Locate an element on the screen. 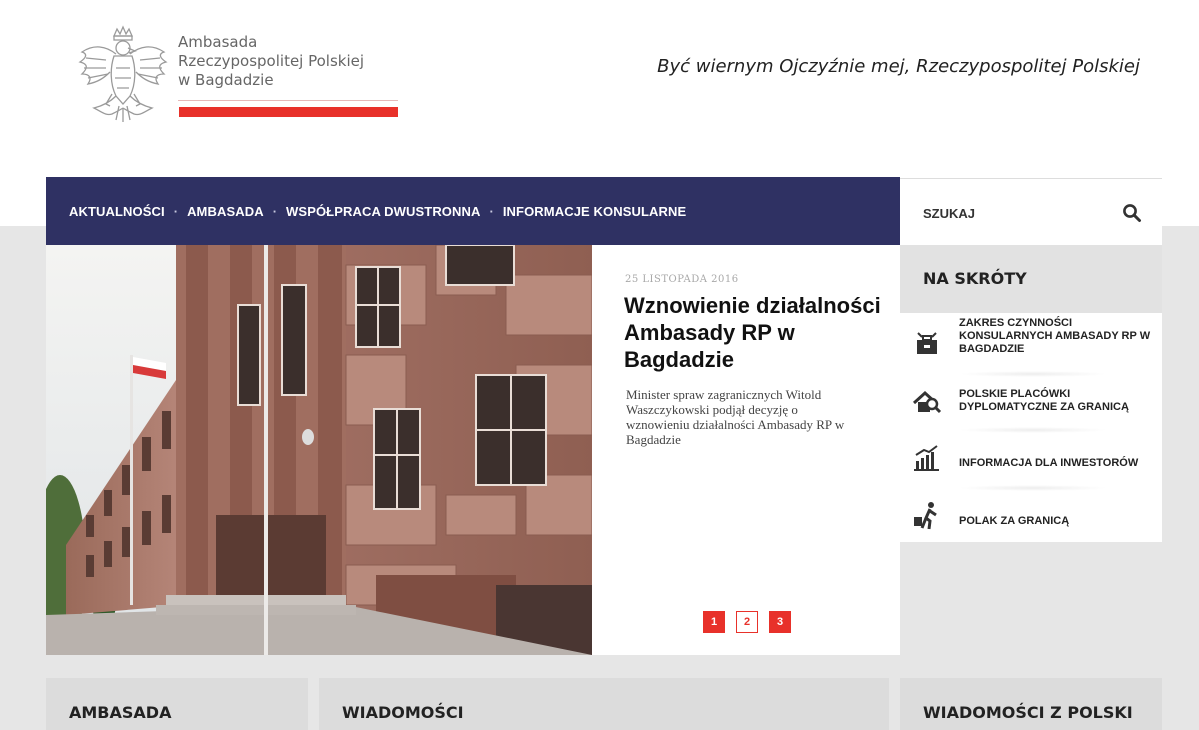  embassy-name-line: Rzeczypospolitej Polskiej is located at coordinates (271, 61).